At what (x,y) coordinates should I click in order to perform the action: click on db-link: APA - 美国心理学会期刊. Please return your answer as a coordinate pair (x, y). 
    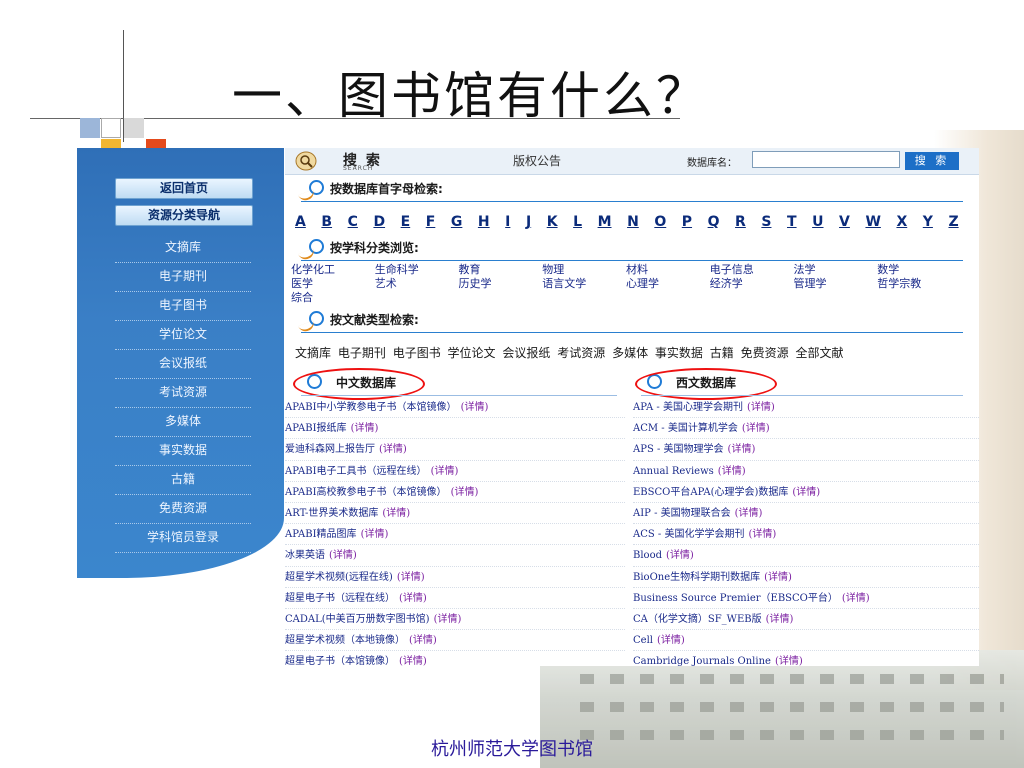
    Looking at the image, I should click on (688, 407).